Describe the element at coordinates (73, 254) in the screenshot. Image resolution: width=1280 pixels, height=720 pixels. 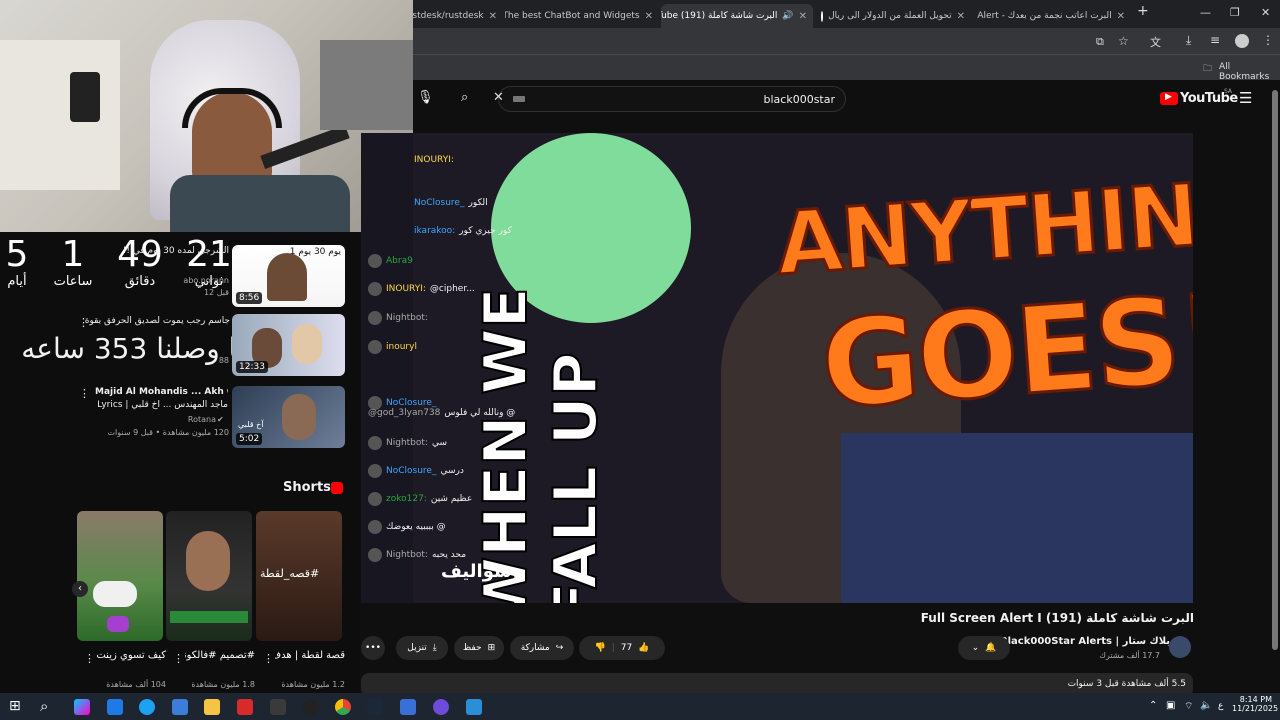
I see `counter-value: 1` at that location.